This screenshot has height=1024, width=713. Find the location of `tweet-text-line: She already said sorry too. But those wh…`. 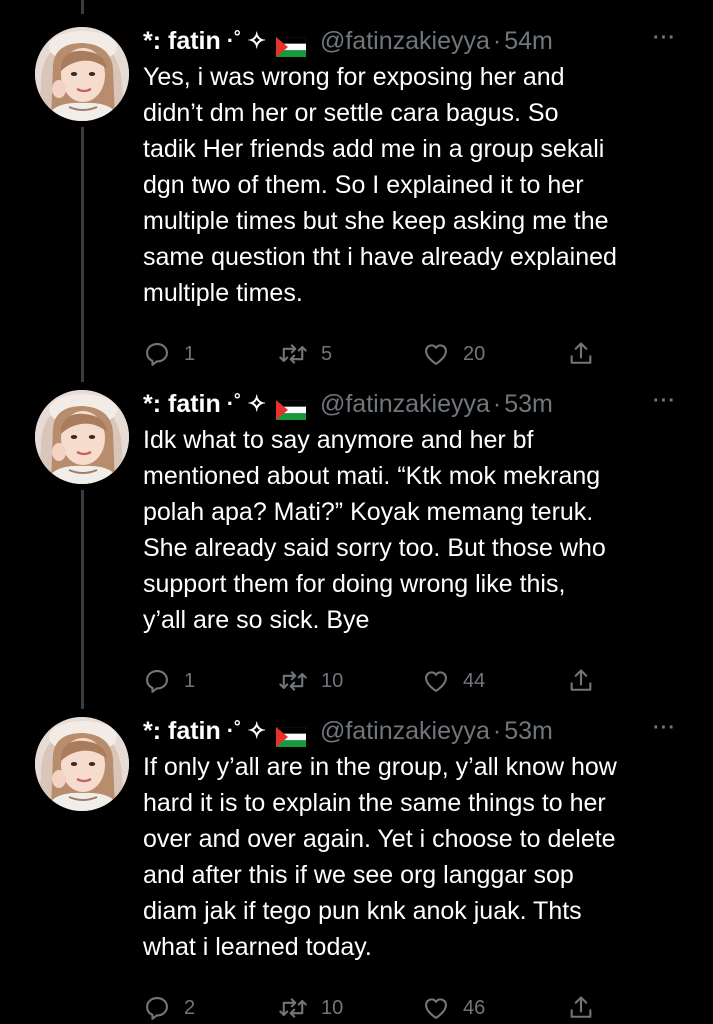

tweet-text-line: She already said sorry too. But those wh… is located at coordinates (374, 548).